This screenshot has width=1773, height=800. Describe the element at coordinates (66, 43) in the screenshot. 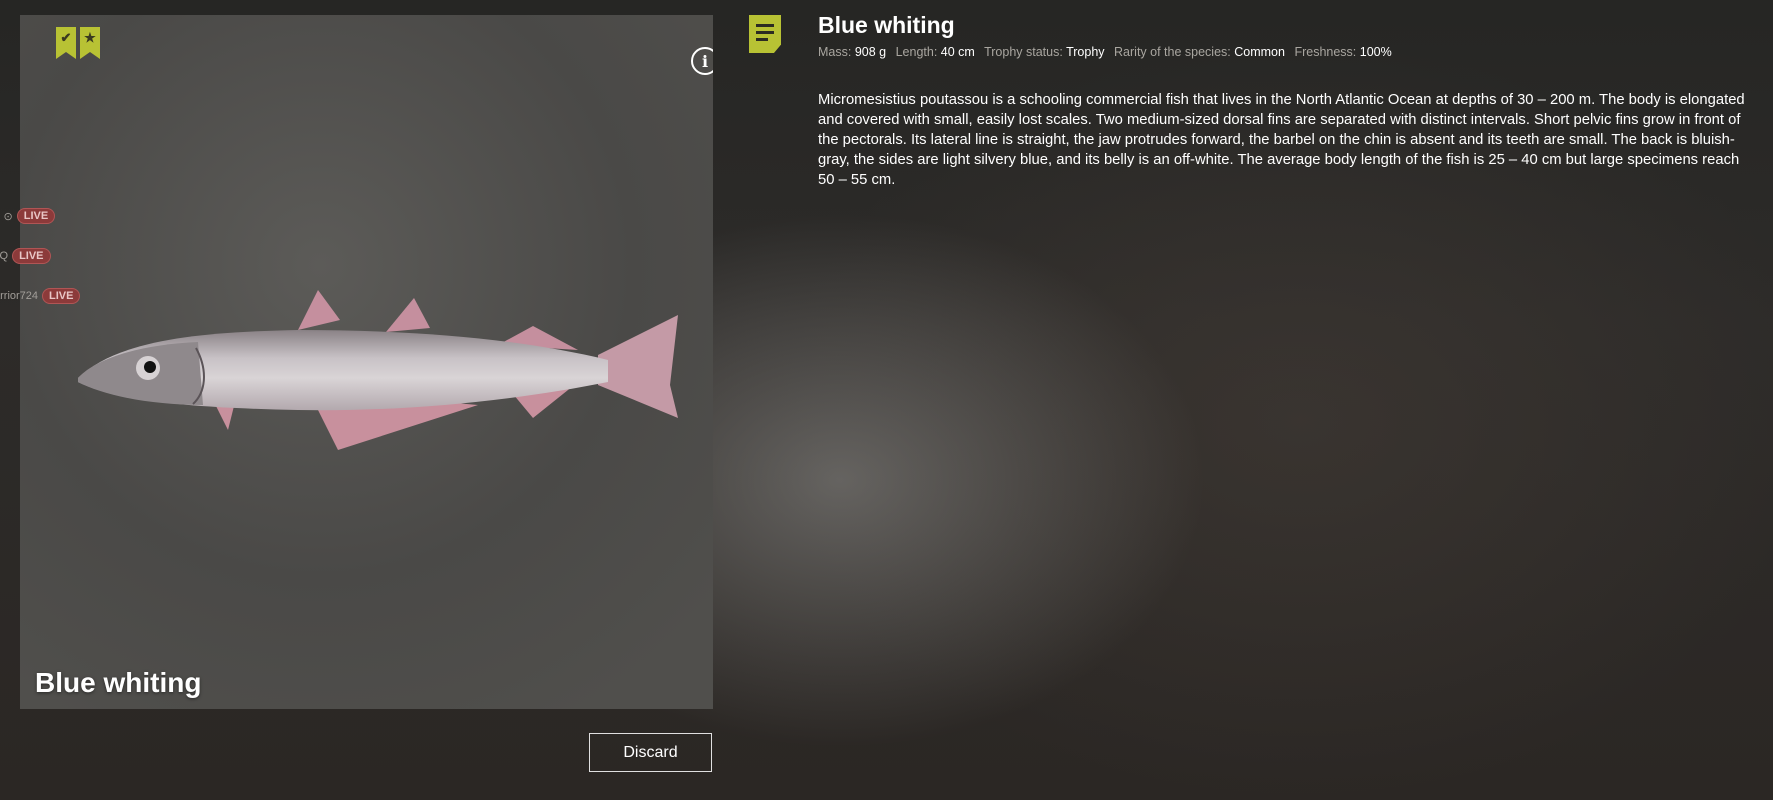

I see `checkmark-icon: ✔` at that location.